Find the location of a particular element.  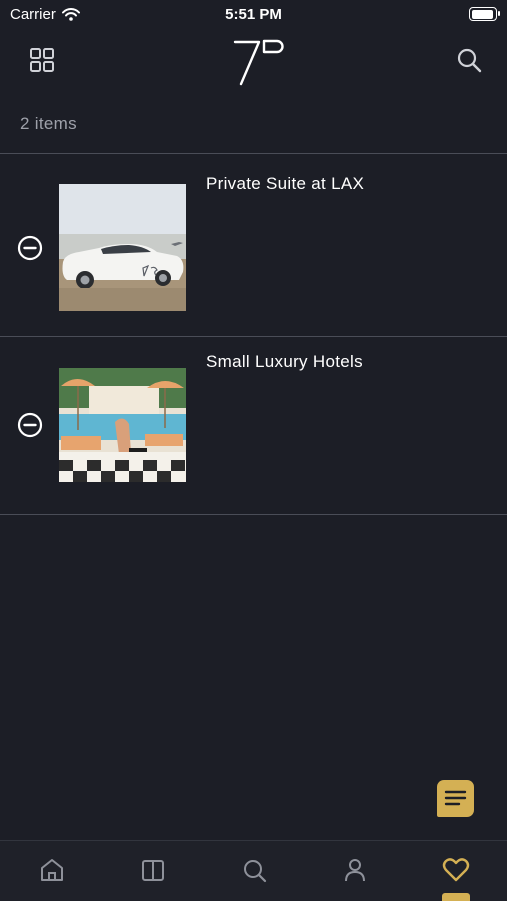

chat-button is located at coordinates (455, 798).